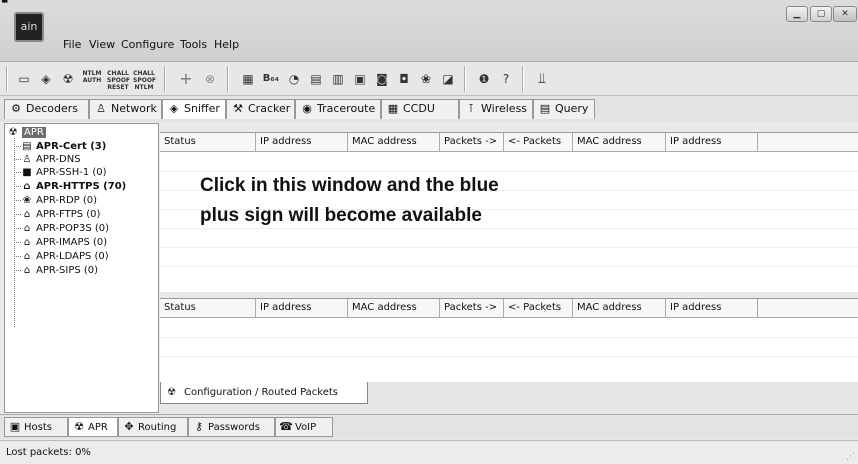  What do you see at coordinates (304, 427) in the screenshot?
I see `tab-voip: ☎ VoIP` at bounding box center [304, 427].